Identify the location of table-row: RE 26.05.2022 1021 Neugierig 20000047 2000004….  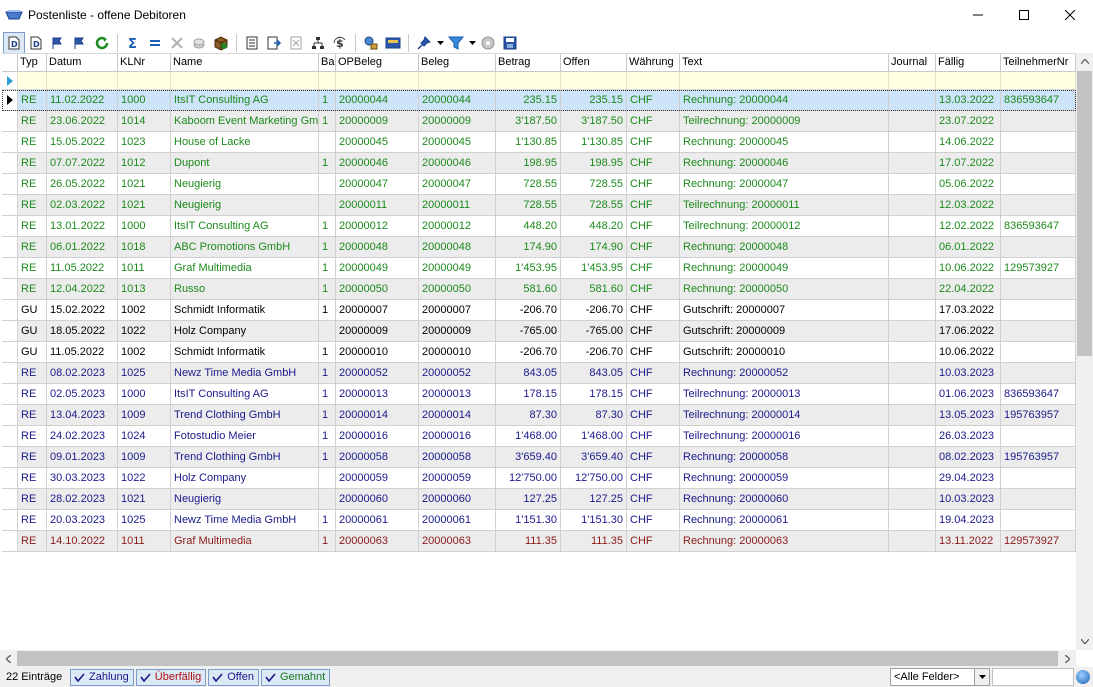
(539, 184).